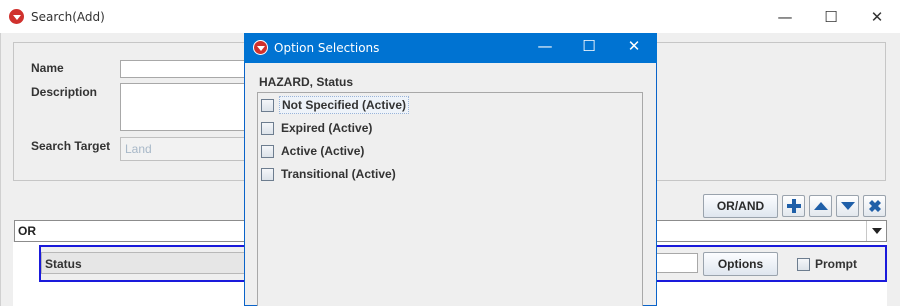  Describe the element at coordinates (634, 46) in the screenshot. I see `dialog-close-button: ✕` at that location.